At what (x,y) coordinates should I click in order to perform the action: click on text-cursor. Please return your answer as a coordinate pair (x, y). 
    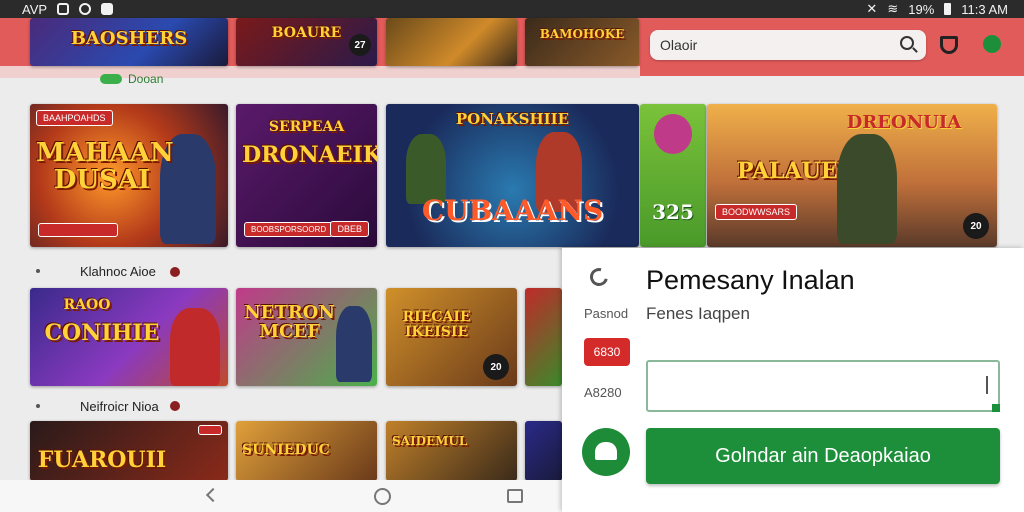
    Looking at the image, I should click on (987, 385).